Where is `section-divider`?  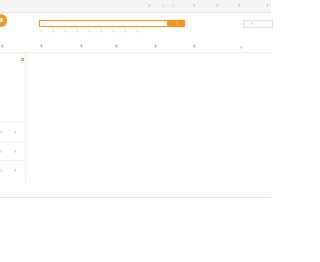 section-divider is located at coordinates (135, 197).